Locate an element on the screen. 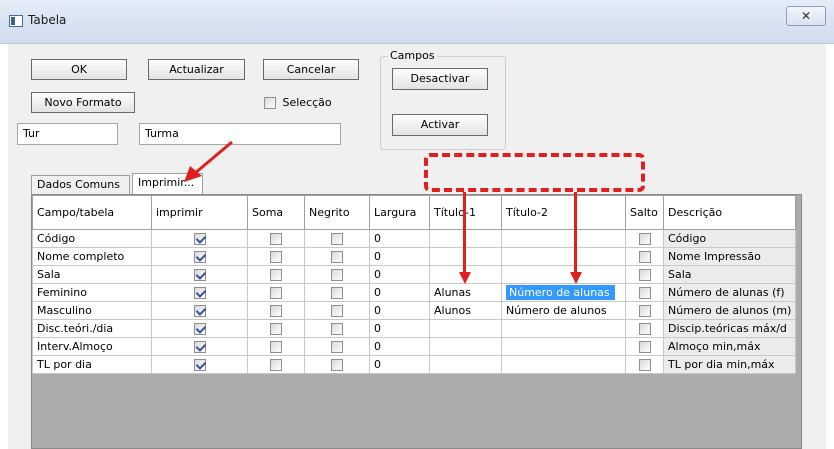 This screenshot has width=834, height=449. cell-titulo1: Alunos is located at coordinates (465, 310).